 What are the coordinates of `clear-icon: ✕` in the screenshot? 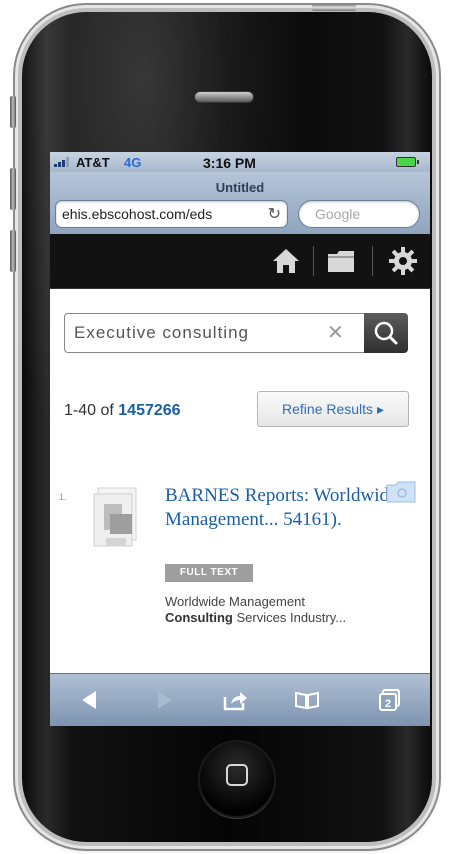 It's located at (335, 332).